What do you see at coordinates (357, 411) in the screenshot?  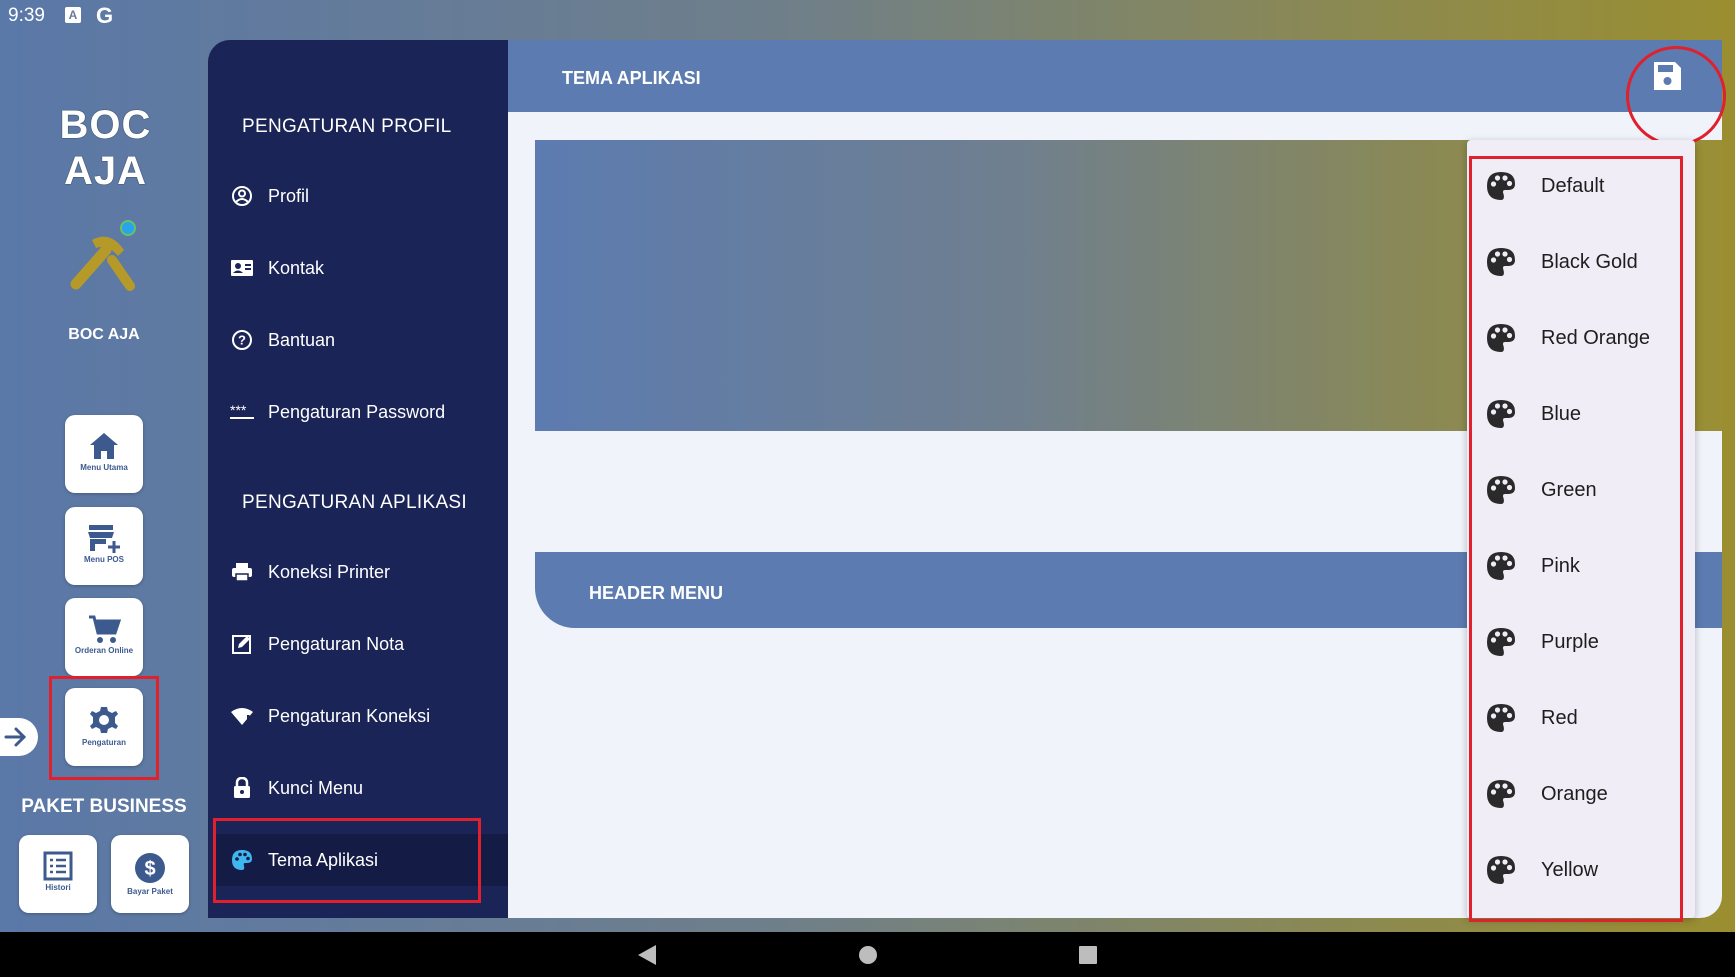 I see `menu-item-label: Pengaturan Password` at bounding box center [357, 411].